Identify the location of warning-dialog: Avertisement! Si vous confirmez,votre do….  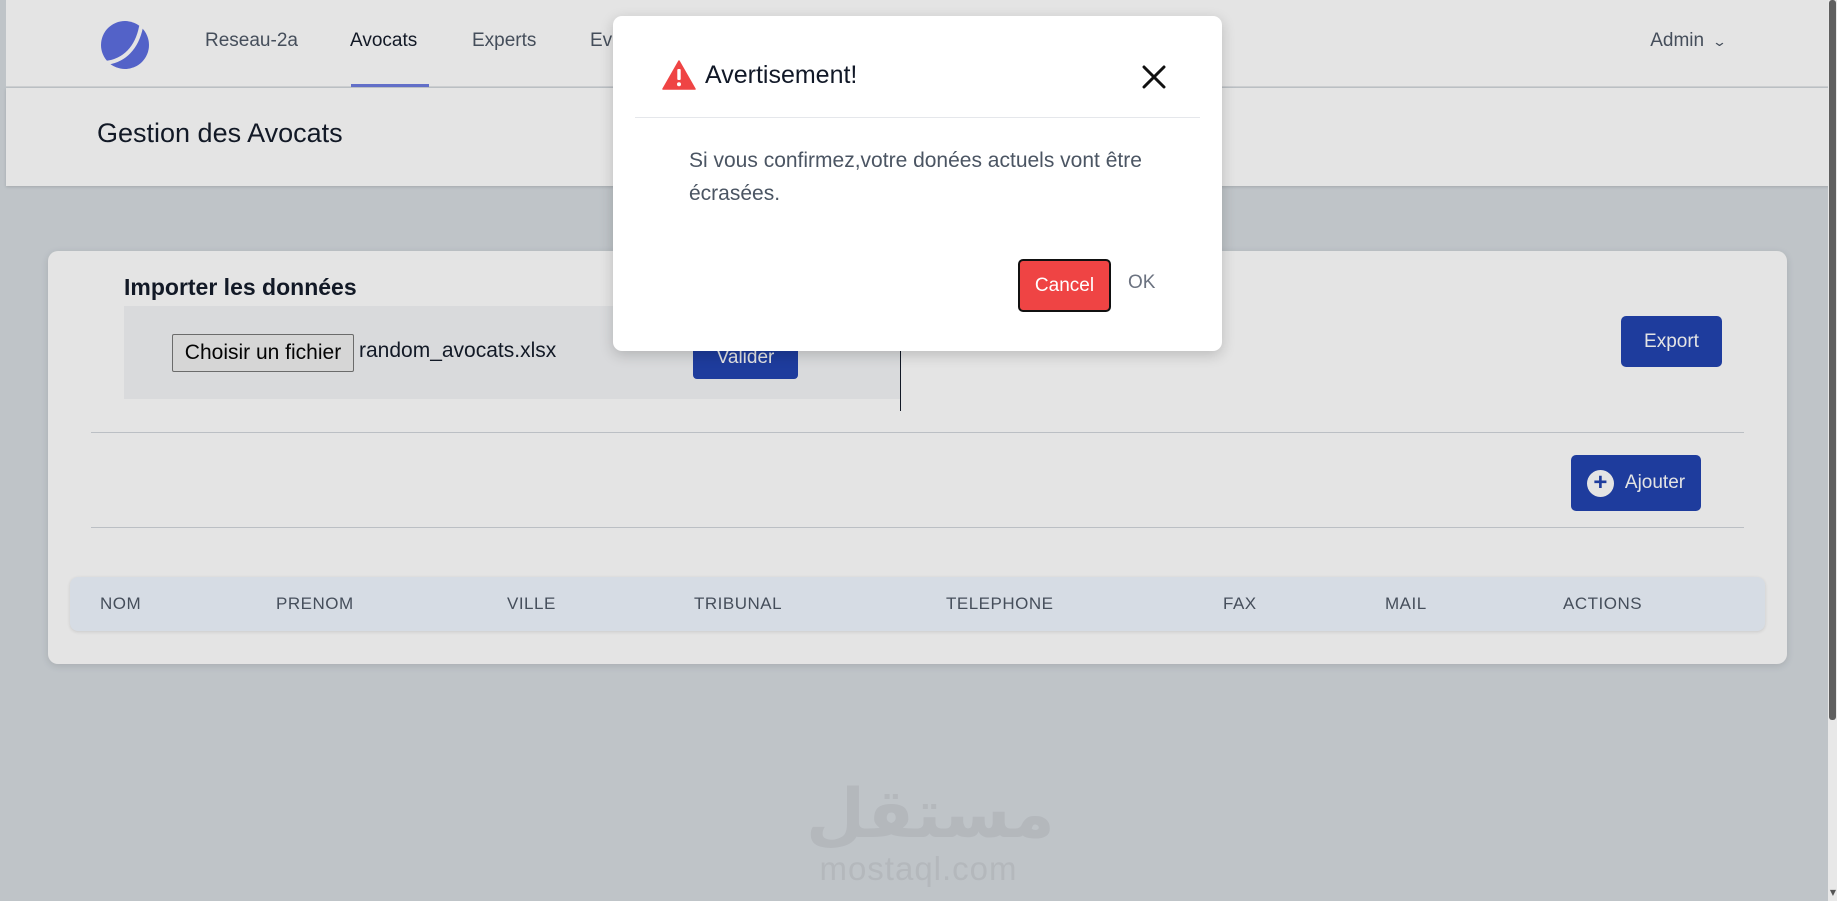
(917, 183).